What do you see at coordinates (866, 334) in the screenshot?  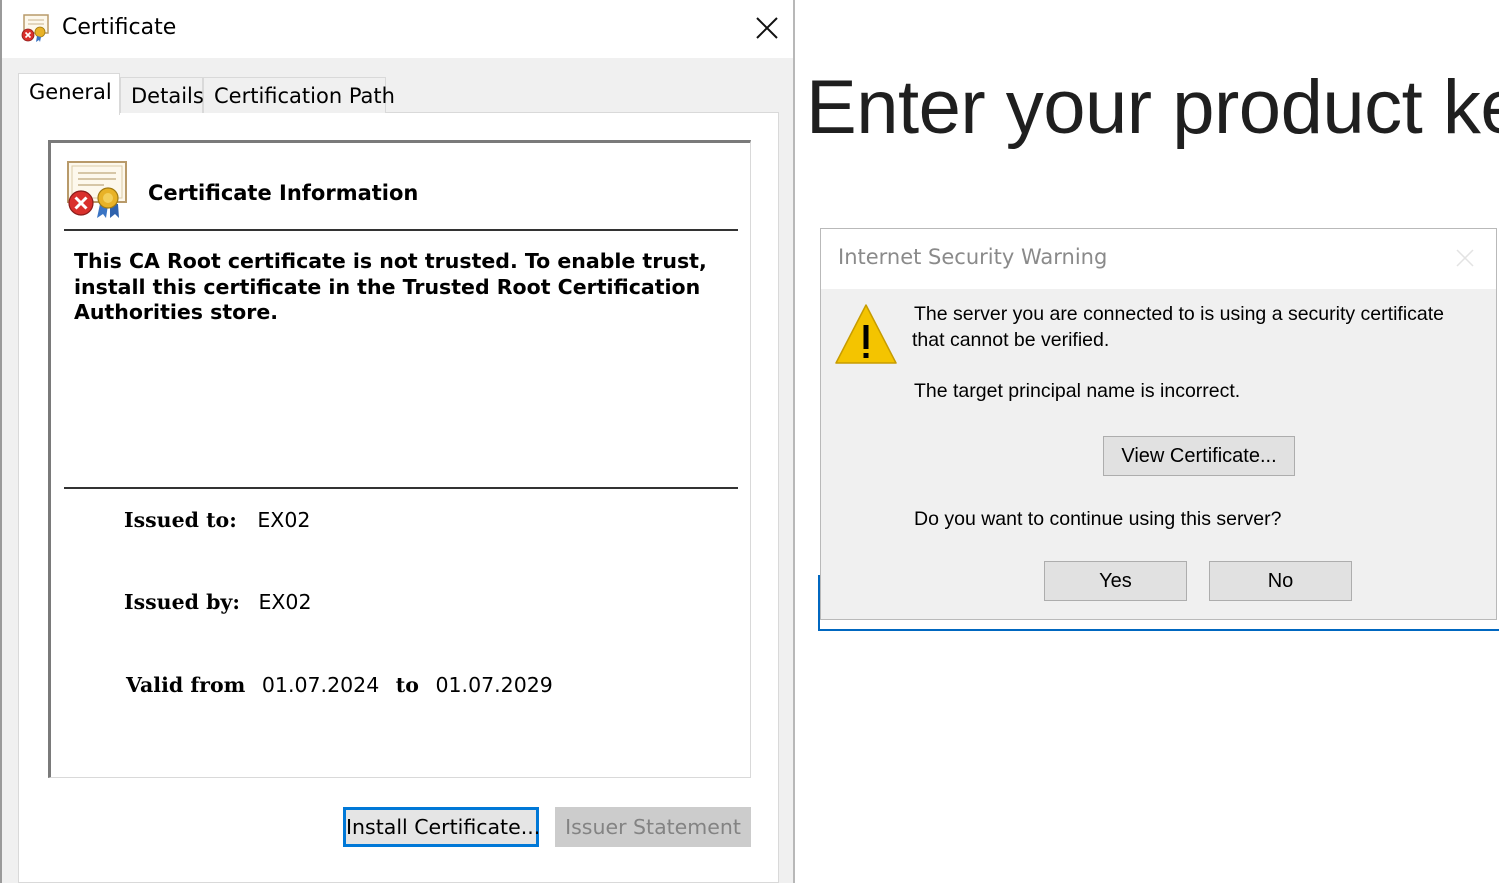 I see `warning-icon` at bounding box center [866, 334].